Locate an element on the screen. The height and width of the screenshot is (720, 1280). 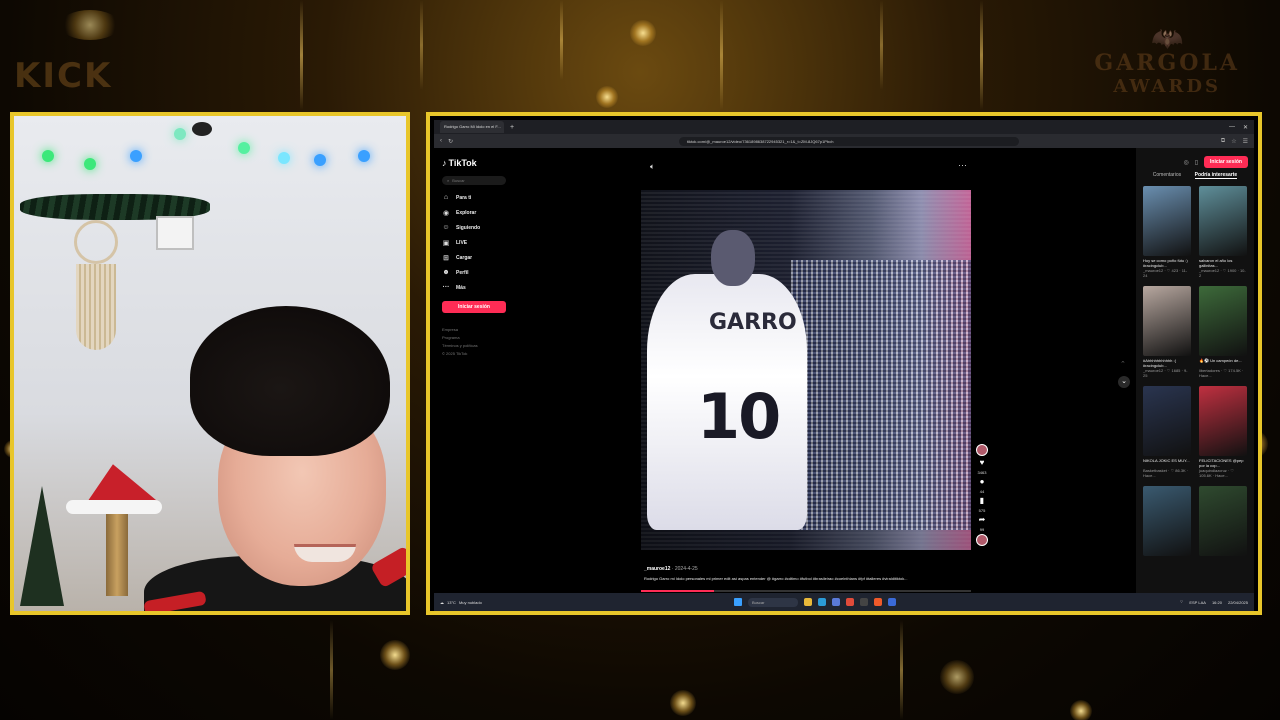
video-player: GARRO 10 is located at coordinates (806, 370).